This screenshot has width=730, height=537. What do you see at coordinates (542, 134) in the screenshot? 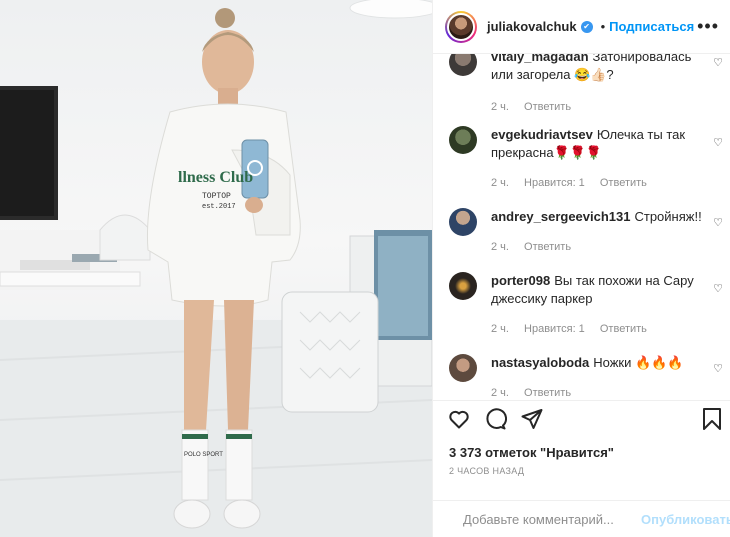
I see `comment-username: evgekudriavtsev` at bounding box center [542, 134].